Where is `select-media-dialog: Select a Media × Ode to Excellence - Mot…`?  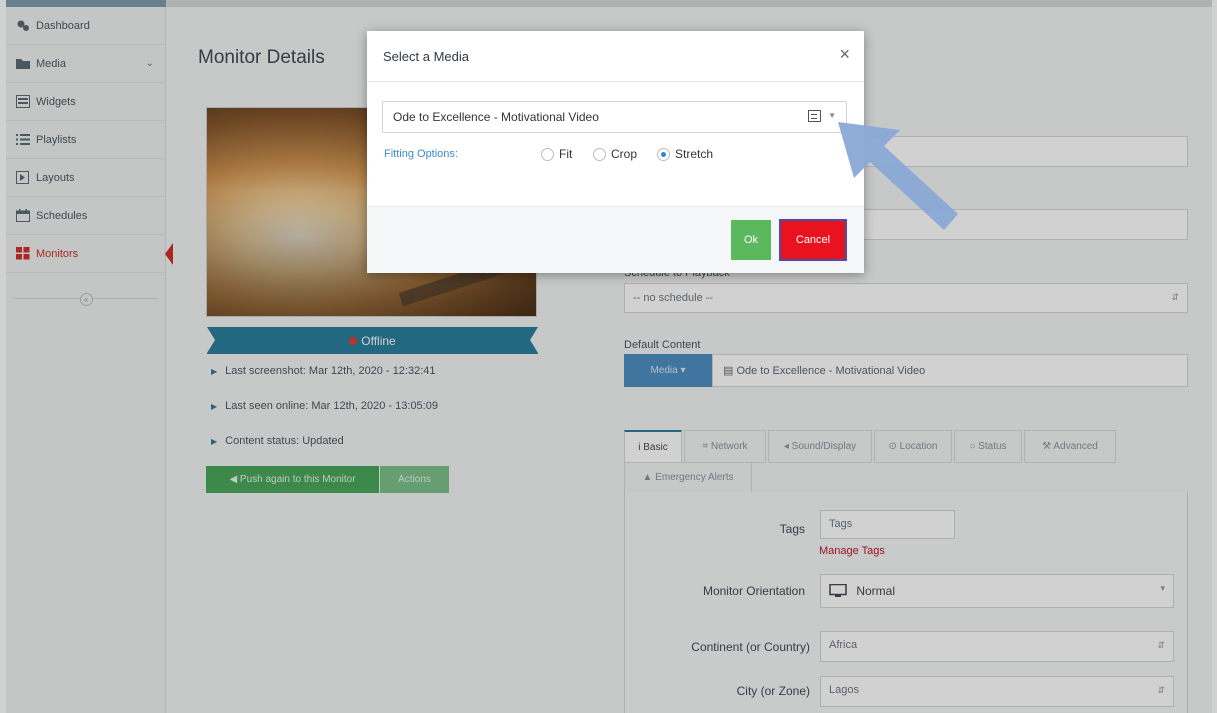 select-media-dialog: Select a Media × Ode to Excellence - Mot… is located at coordinates (615, 152).